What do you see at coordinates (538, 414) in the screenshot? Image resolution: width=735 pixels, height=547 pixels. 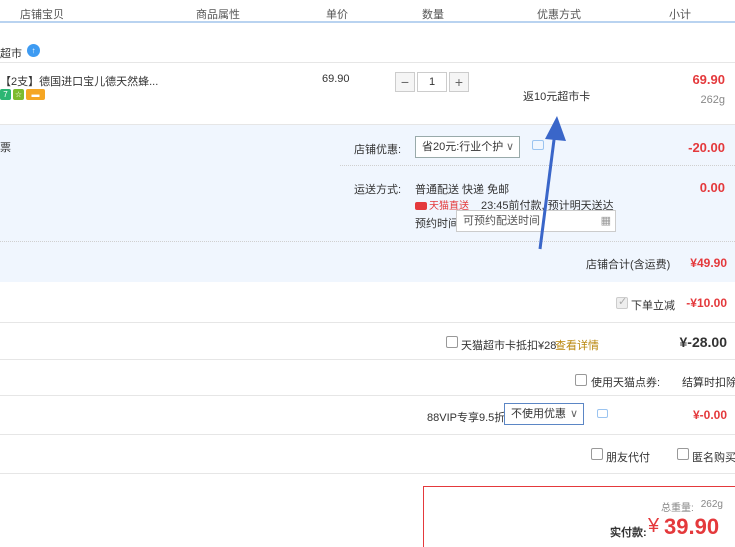 I see `vip-select-value: 不使用优惠` at bounding box center [538, 414].